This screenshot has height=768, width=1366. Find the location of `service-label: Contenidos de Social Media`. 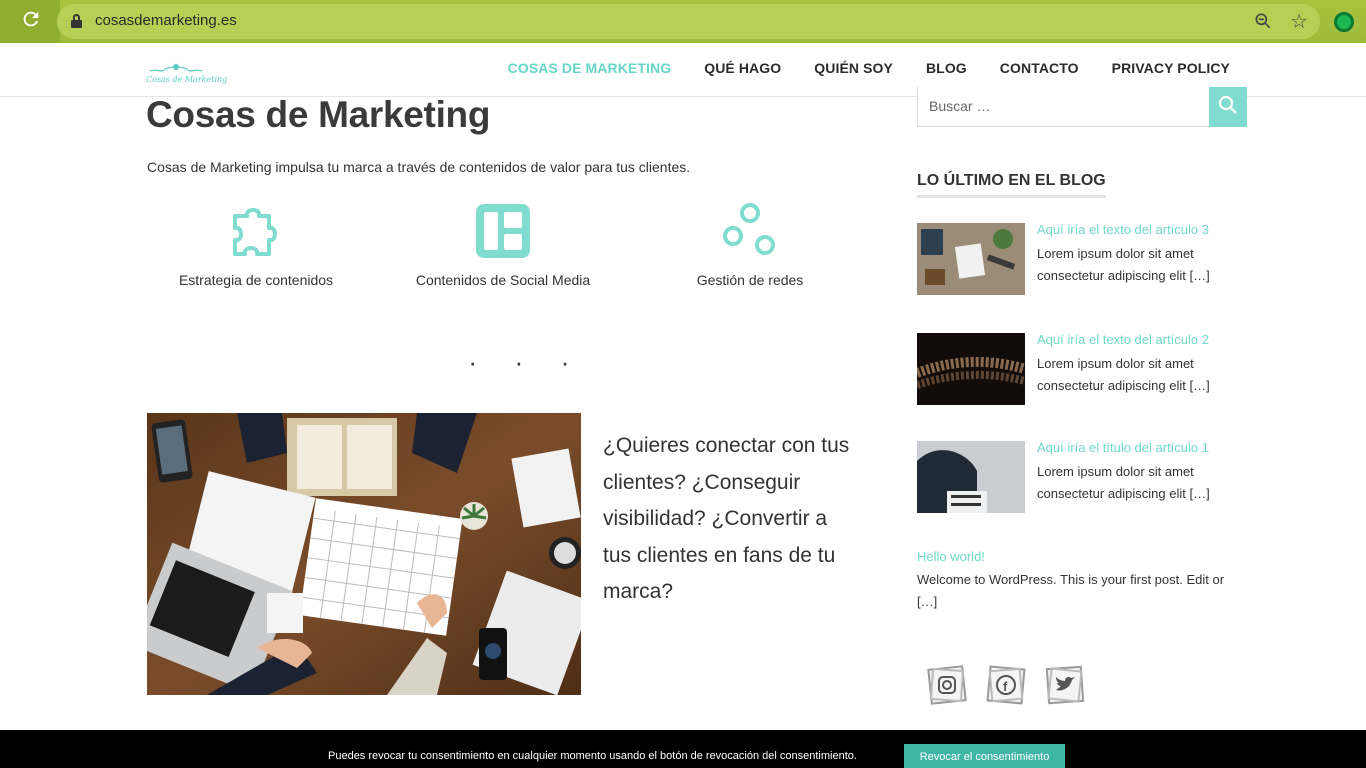

service-label: Contenidos de Social Media is located at coordinates (503, 280).